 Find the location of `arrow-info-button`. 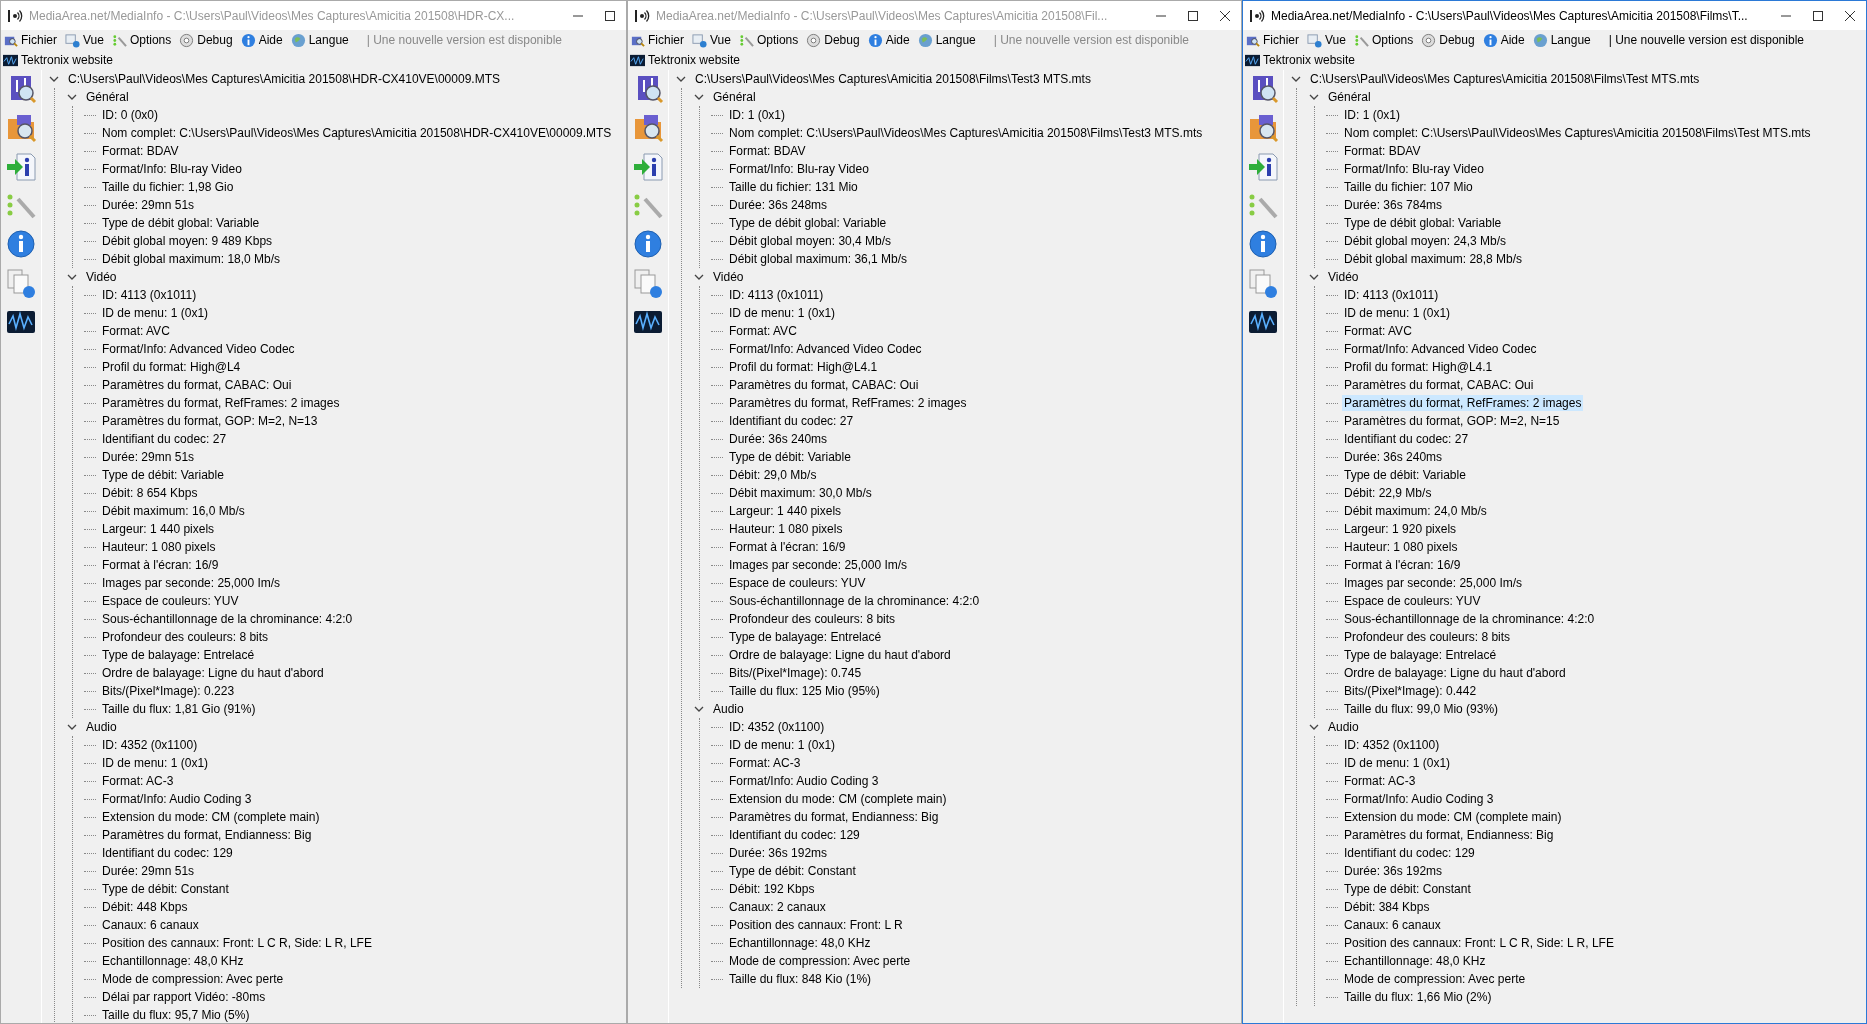

arrow-info-button is located at coordinates (21, 166).